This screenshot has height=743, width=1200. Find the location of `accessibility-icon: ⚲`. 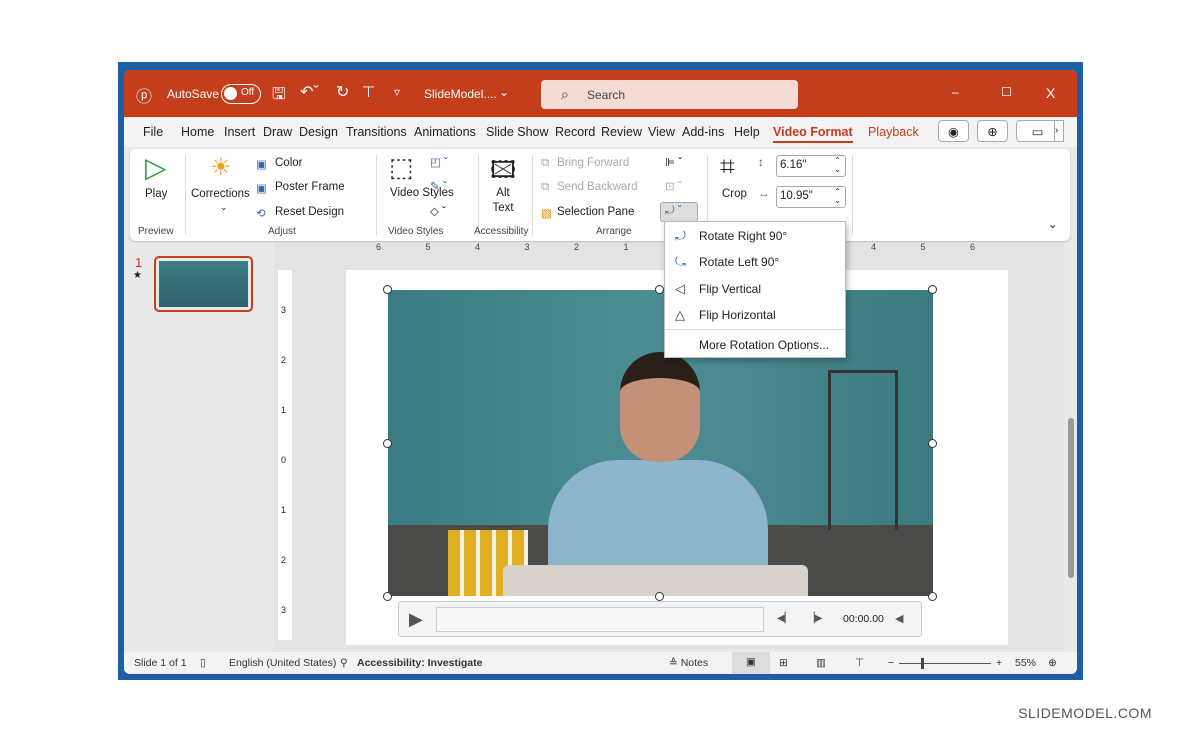

accessibility-icon: ⚲ is located at coordinates (344, 663).